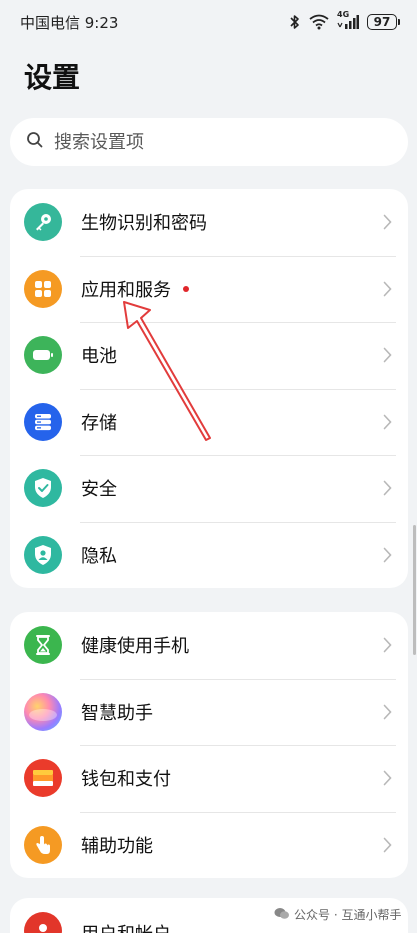 The height and width of the screenshot is (933, 417). I want to click on watermark: 公众号 · 互通小帮手, so click(337, 914).